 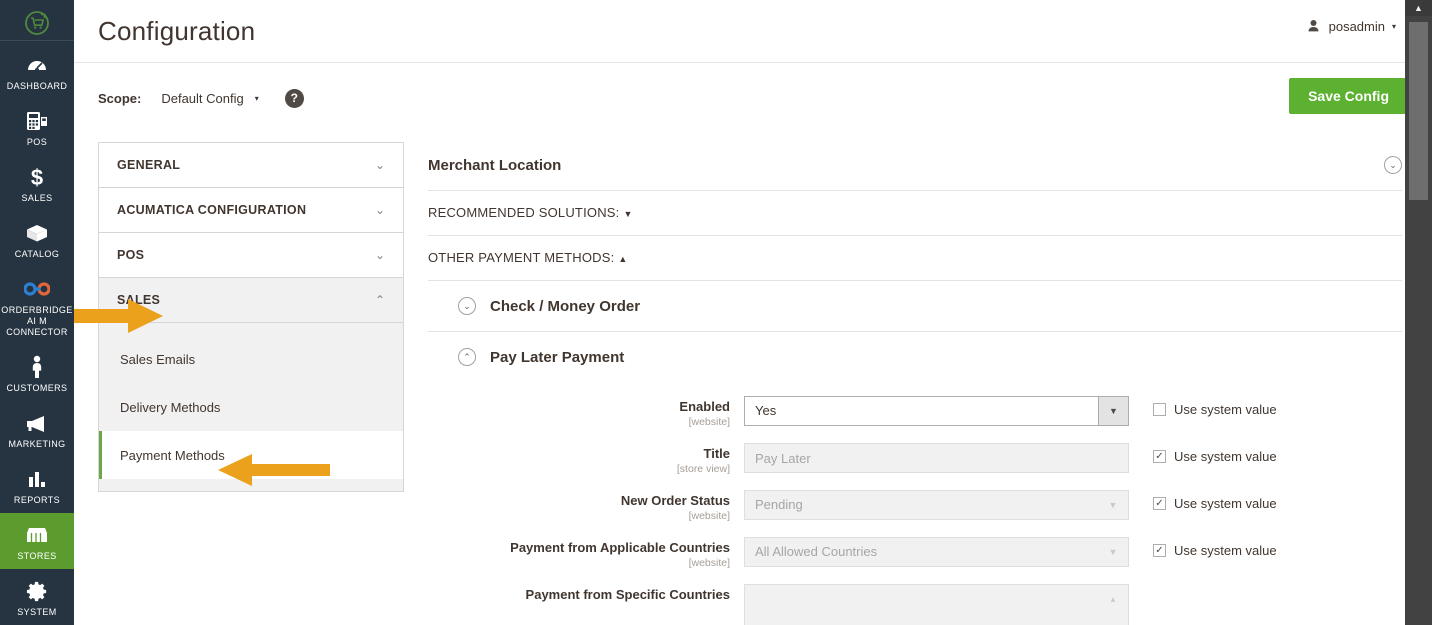 What do you see at coordinates (251, 210) in the screenshot?
I see `config-section-acumatica-configuration: ACUMATICA CONFIGURATION ⌄` at bounding box center [251, 210].